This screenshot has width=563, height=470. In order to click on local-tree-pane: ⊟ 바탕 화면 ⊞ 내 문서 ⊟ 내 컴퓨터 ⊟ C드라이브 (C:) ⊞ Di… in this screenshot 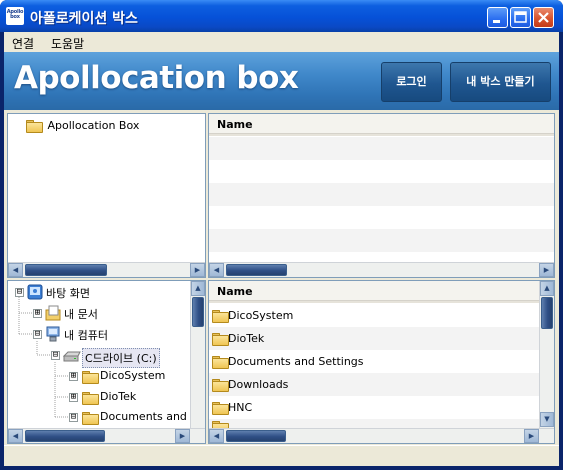, I will do `click(106, 362)`.